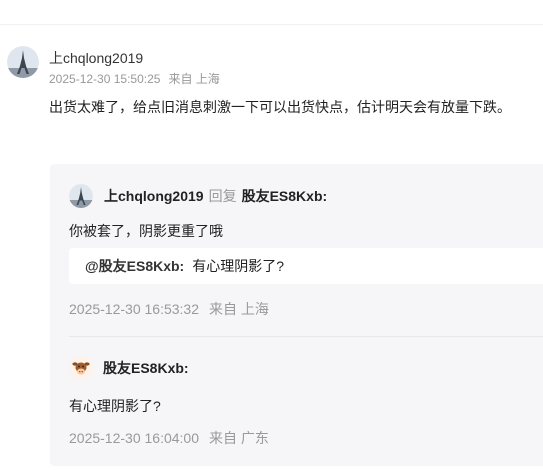 The image size is (543, 470). Describe the element at coordinates (222, 196) in the screenshot. I see `reply-label: 回复` at that location.